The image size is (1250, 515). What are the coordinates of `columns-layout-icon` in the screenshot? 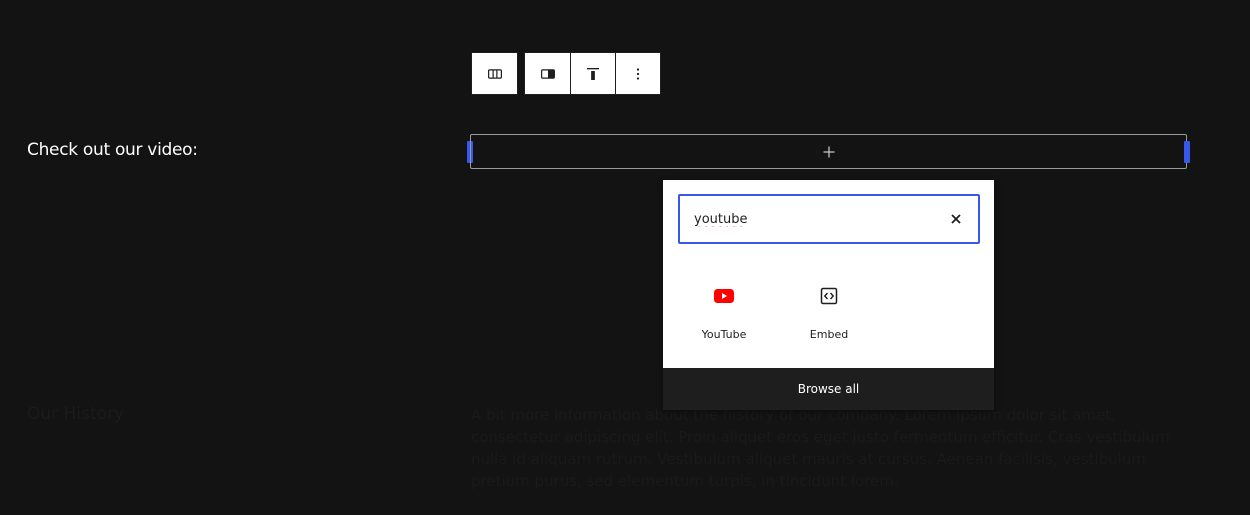 It's located at (547, 73).